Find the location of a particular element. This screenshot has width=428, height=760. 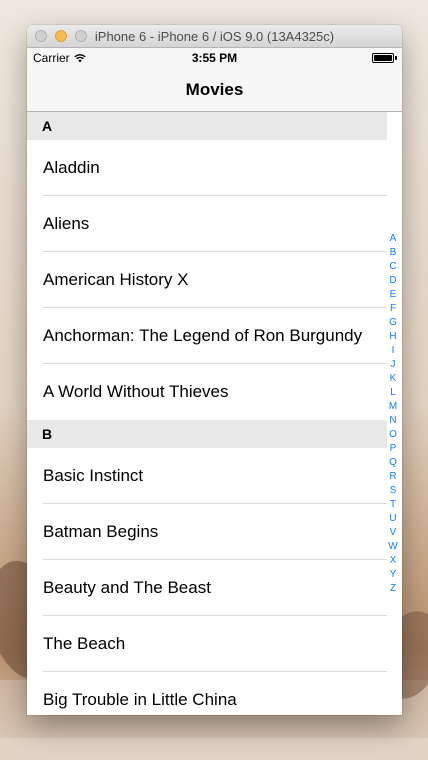

table-row: Batman Begins is located at coordinates (207, 532).